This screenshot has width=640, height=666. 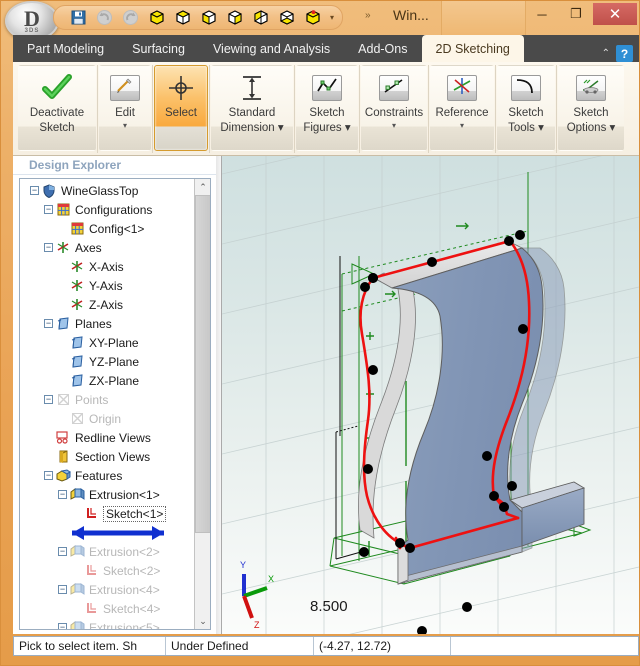 I want to click on axis-label-y: Y, so click(x=243, y=565).